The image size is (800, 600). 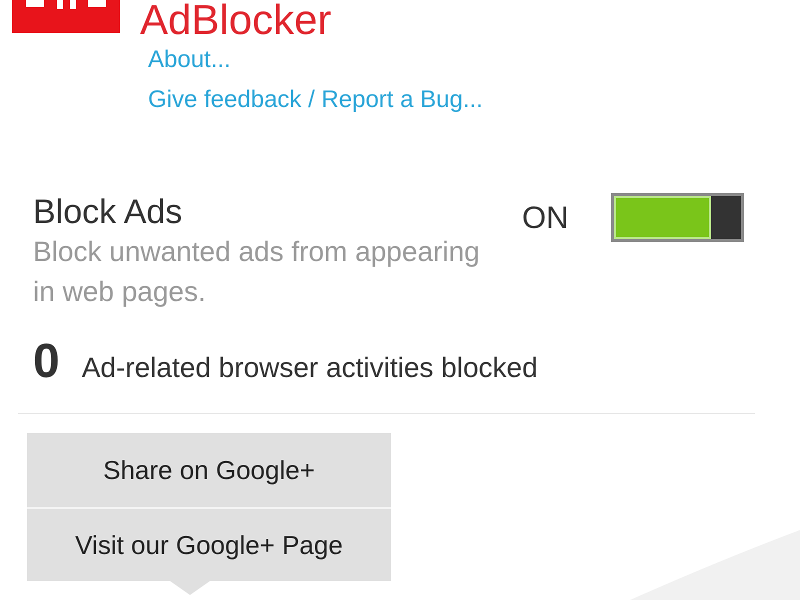 I want to click on setting-title: Block Ads, so click(x=108, y=212).